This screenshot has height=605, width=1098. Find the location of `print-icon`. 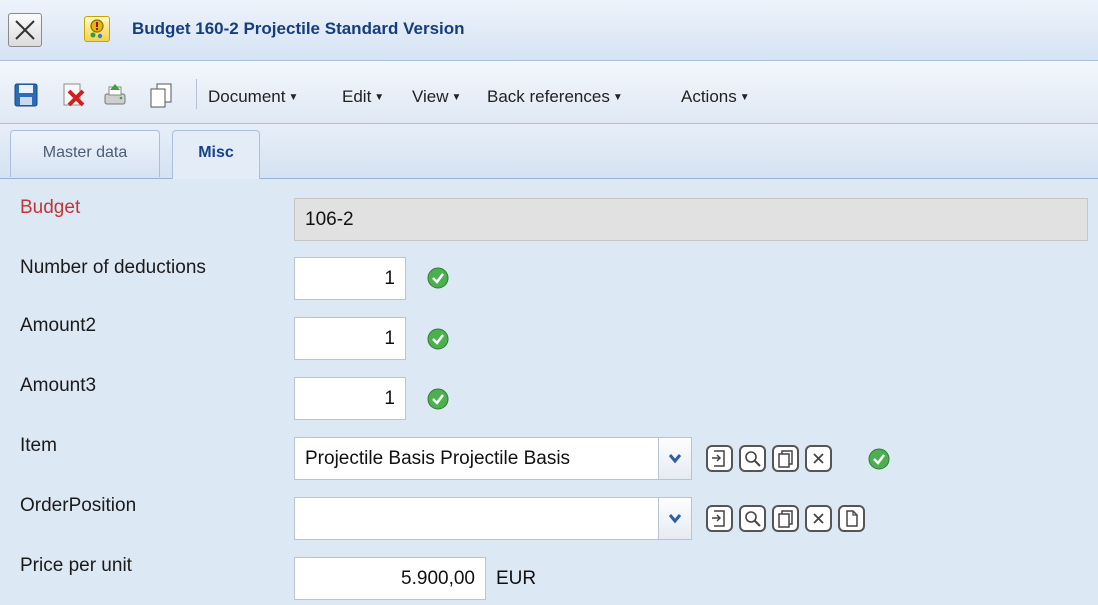

print-icon is located at coordinates (115, 95).